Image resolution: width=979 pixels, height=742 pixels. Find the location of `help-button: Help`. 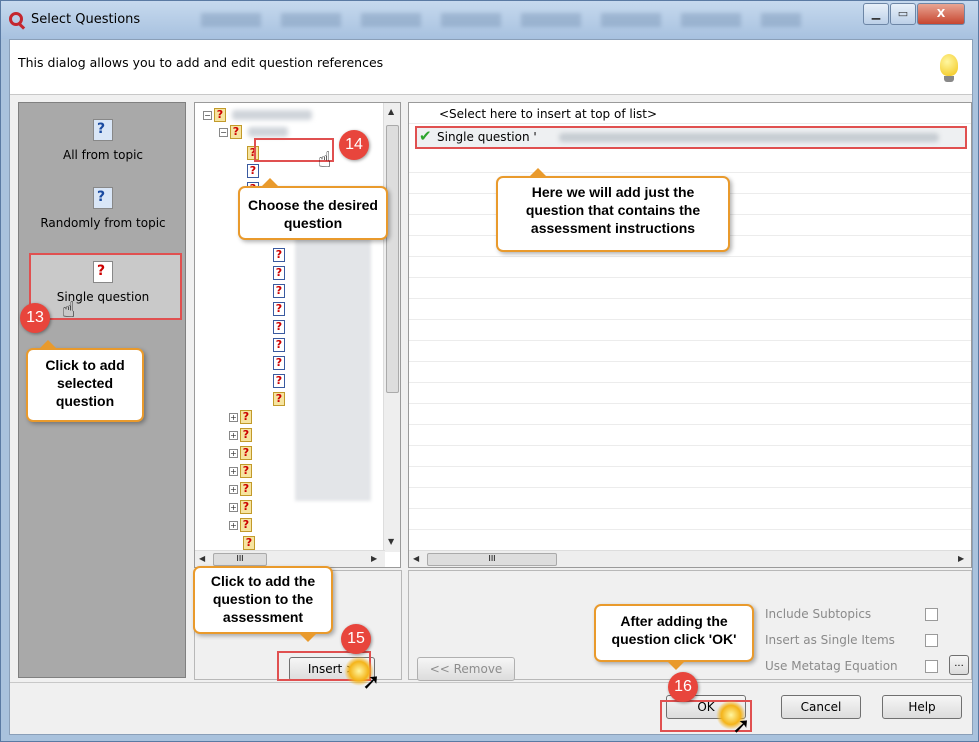

help-button: Help is located at coordinates (922, 707).